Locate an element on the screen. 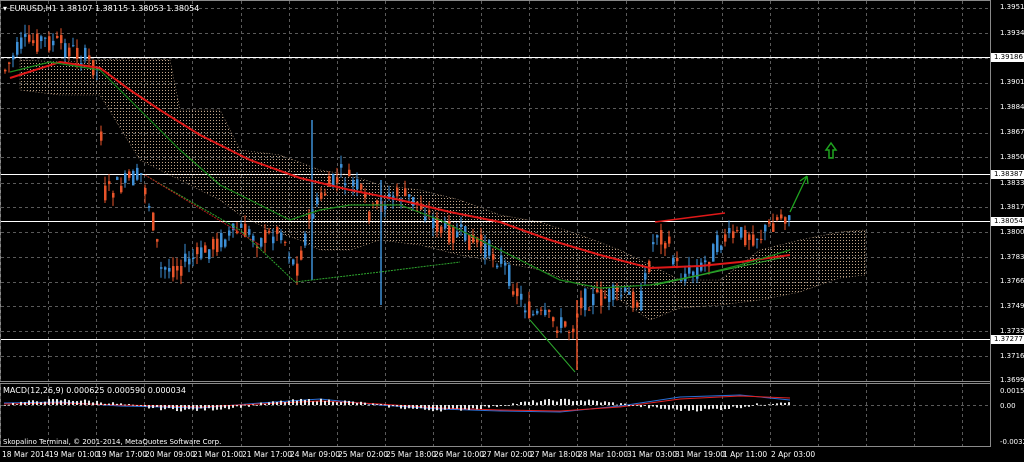 This screenshot has width=1024, height=462. macd-tick: 0.00 is located at coordinates (1008, 406).